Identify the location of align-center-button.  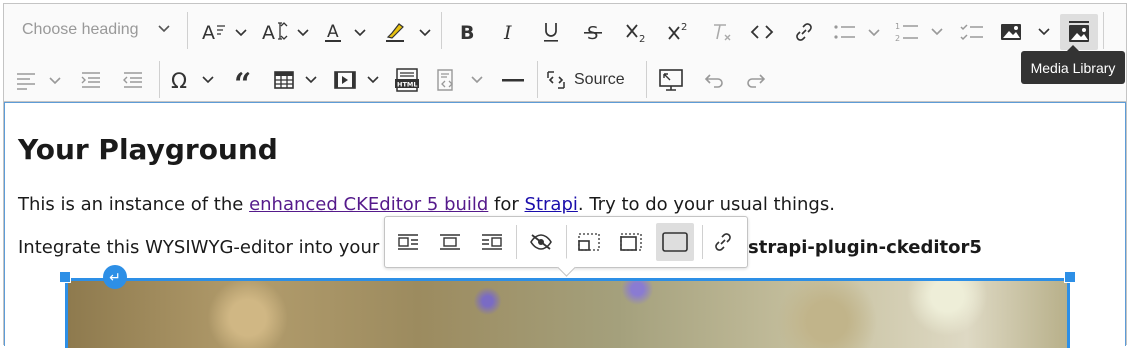
(450, 242).